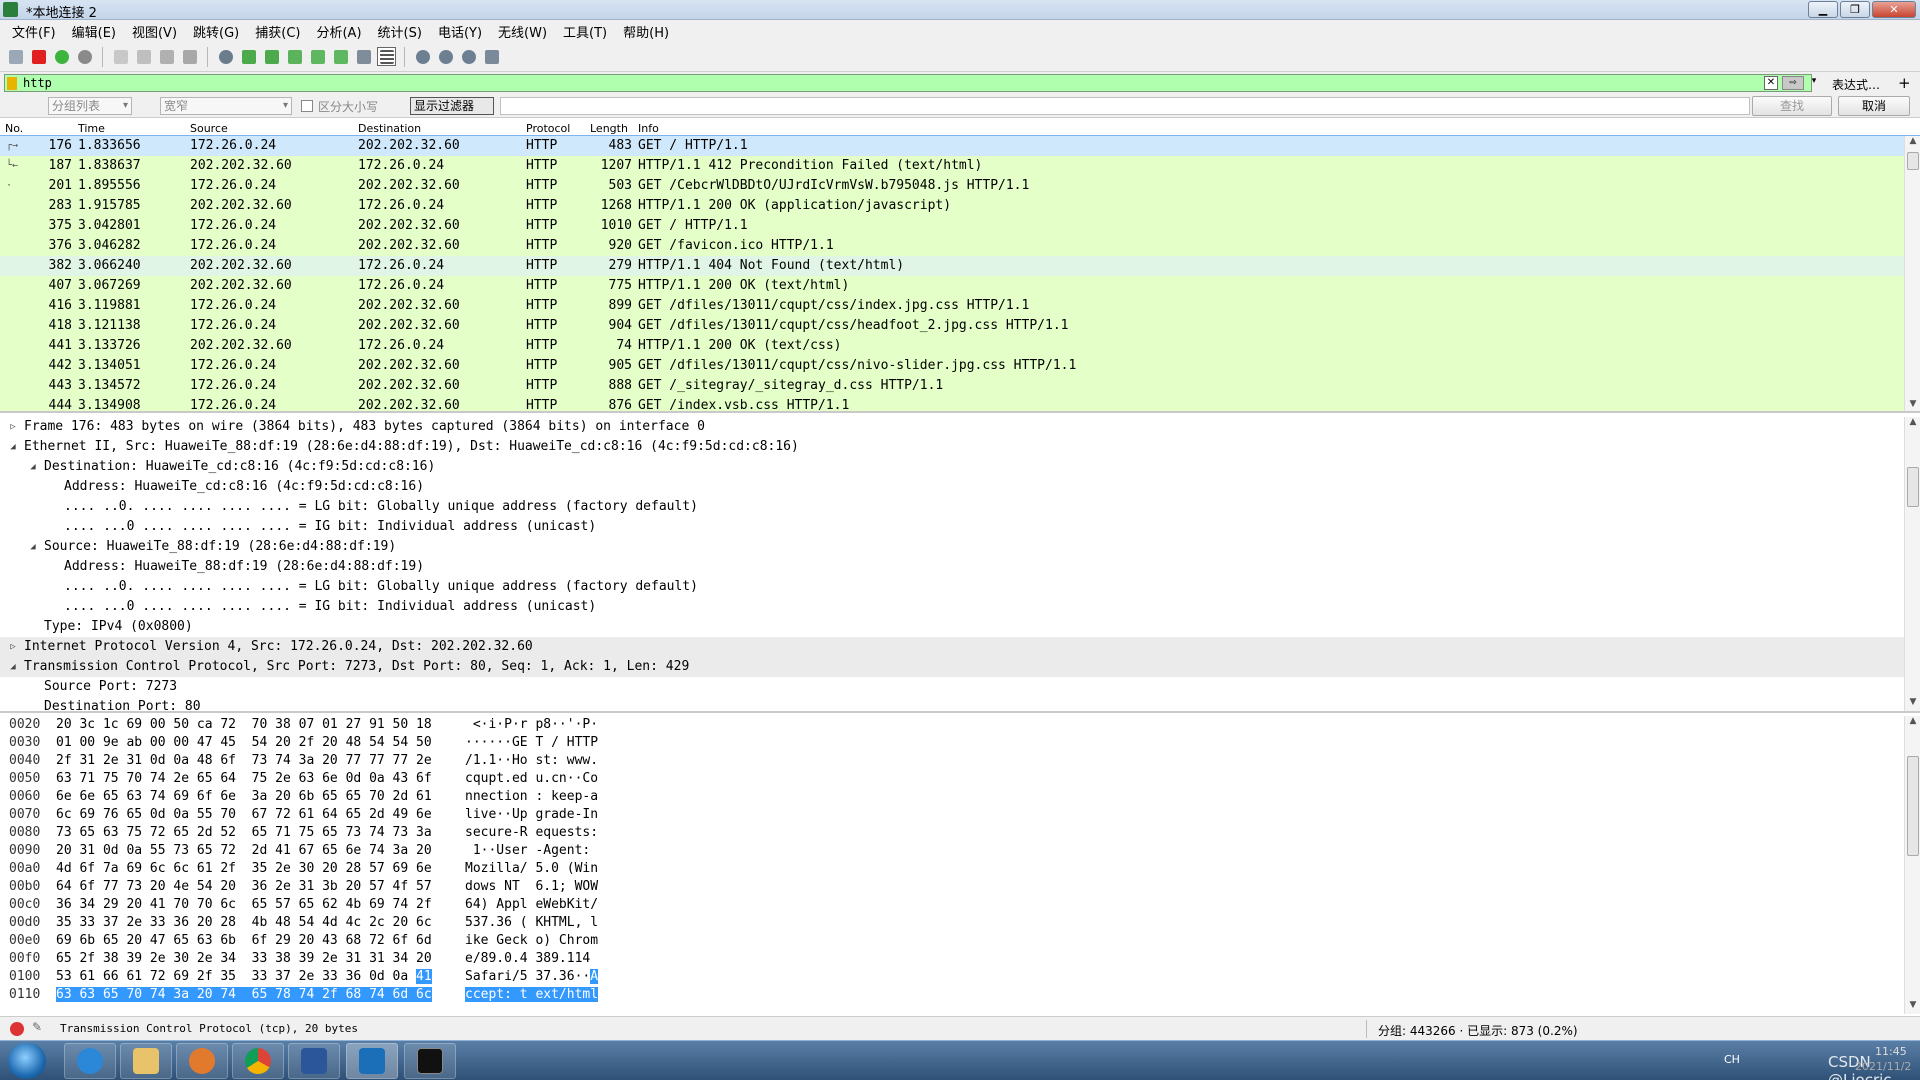  What do you see at coordinates (468, 56) in the screenshot?
I see `zoom-normal-icon` at bounding box center [468, 56].